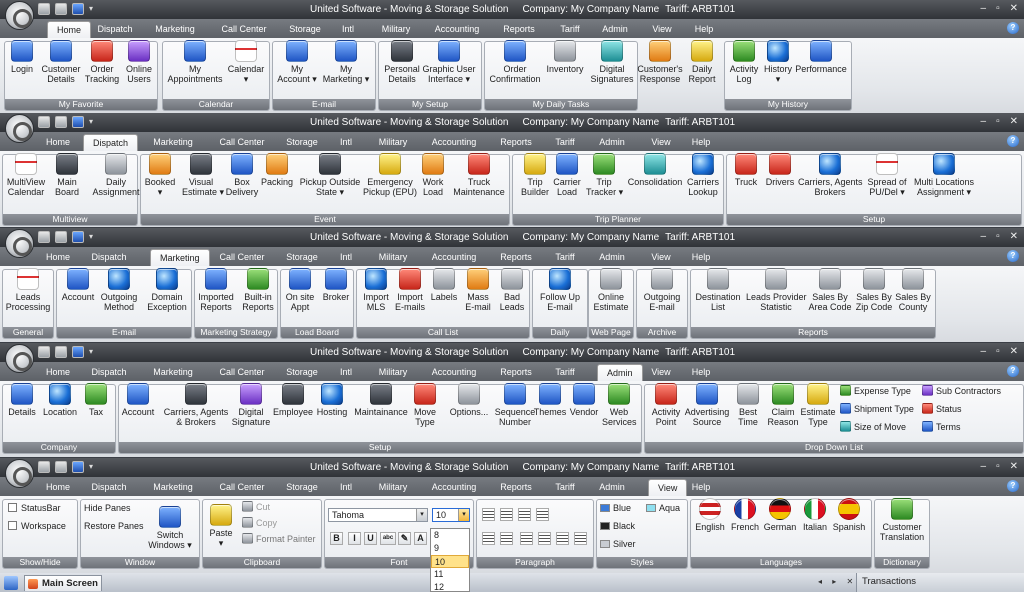 This screenshot has height=592, width=1024. What do you see at coordinates (718, 290) in the screenshot?
I see `destination-list-button: Destination List` at bounding box center [718, 290].